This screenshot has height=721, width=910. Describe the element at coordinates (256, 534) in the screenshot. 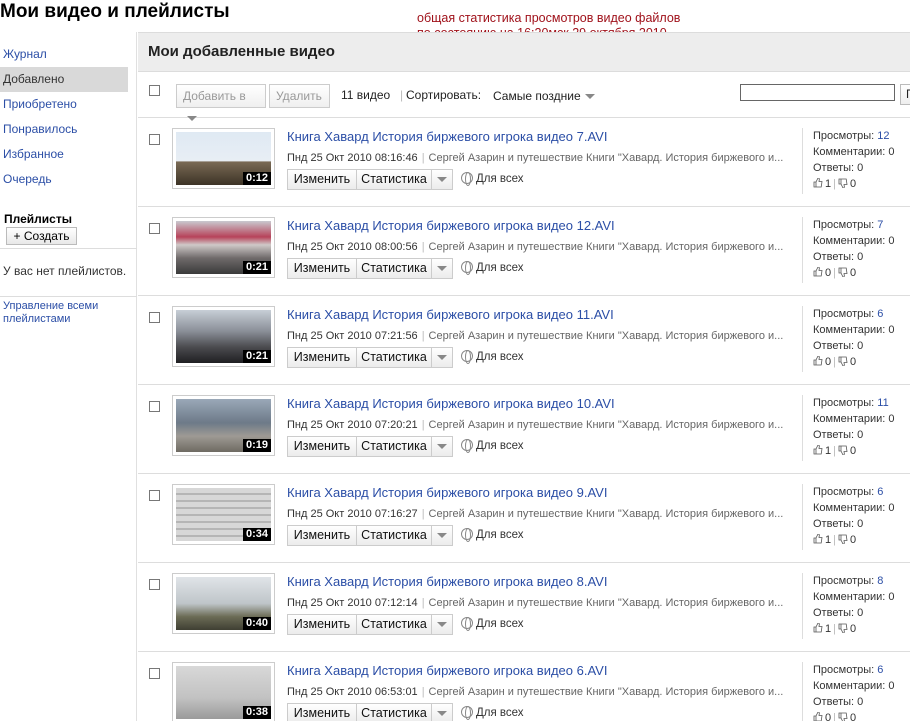

I see `video-duration: 0:34` at that location.